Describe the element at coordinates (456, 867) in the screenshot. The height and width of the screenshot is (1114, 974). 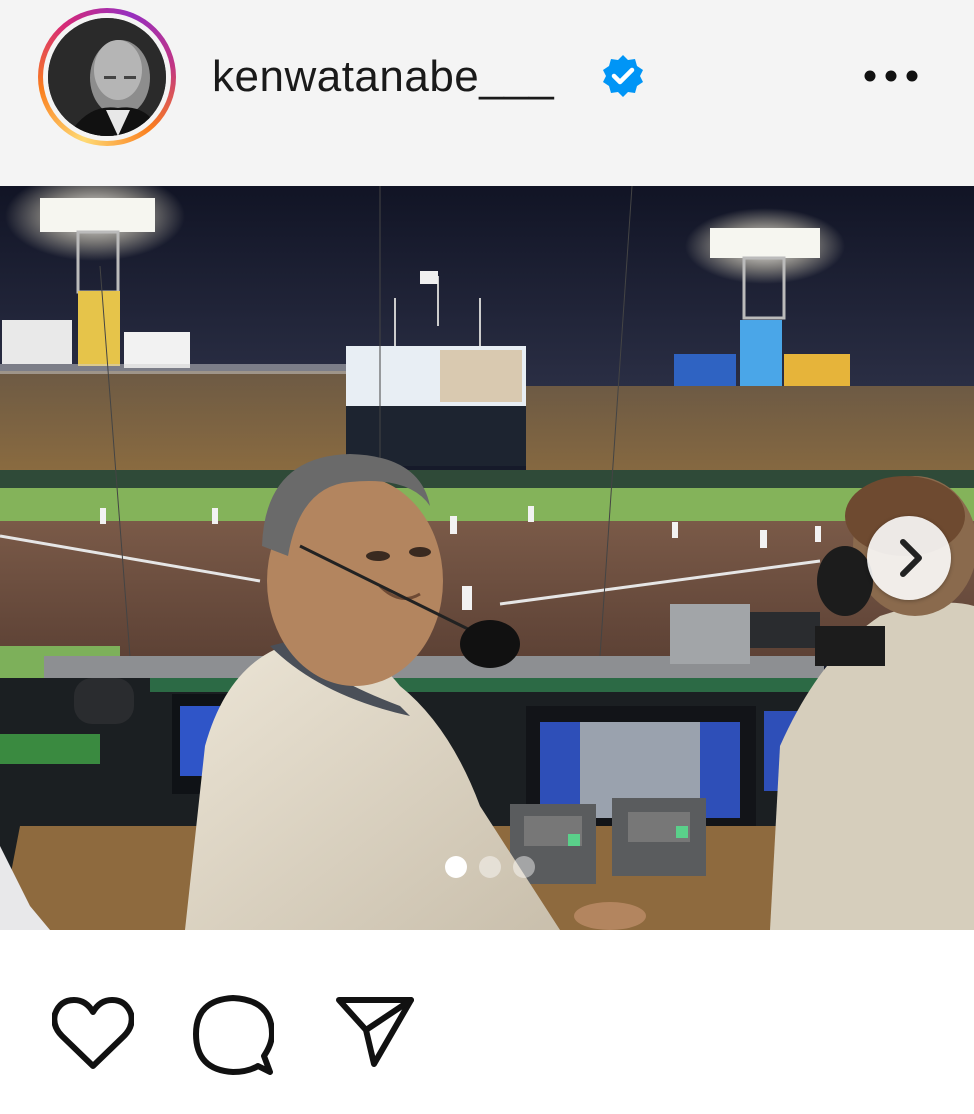
I see `carousel-dot-active` at that location.